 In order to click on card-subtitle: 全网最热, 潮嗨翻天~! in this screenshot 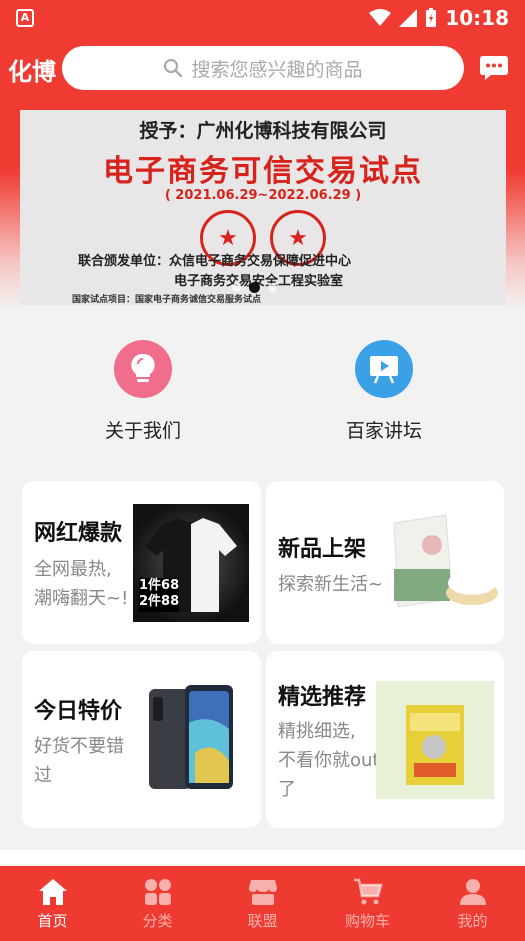, I will do `click(81, 584)`.